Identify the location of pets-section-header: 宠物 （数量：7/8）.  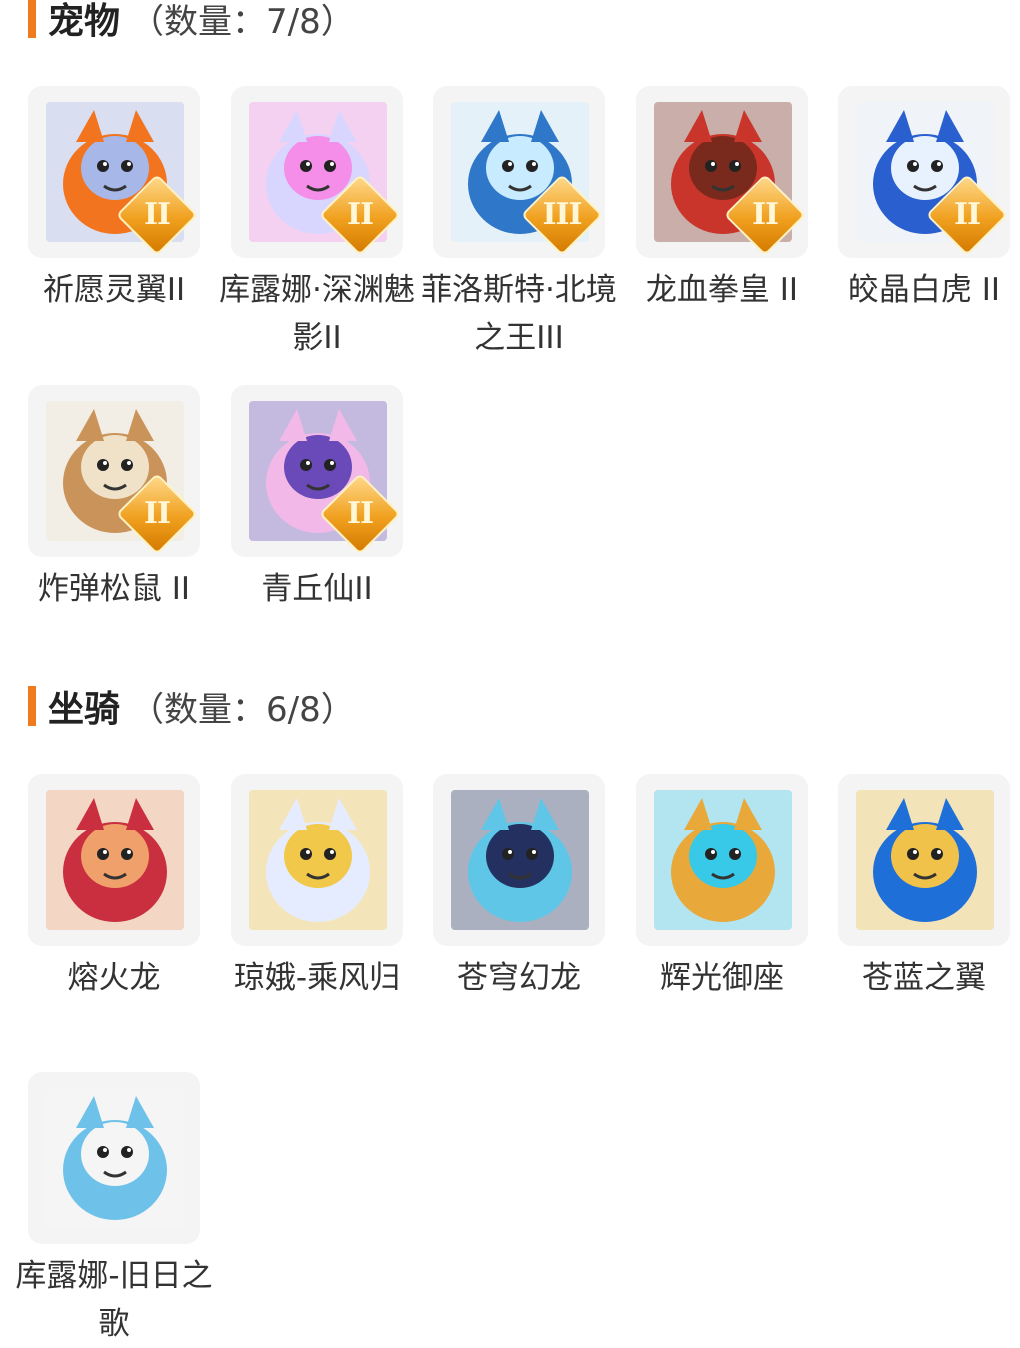
(191, 21).